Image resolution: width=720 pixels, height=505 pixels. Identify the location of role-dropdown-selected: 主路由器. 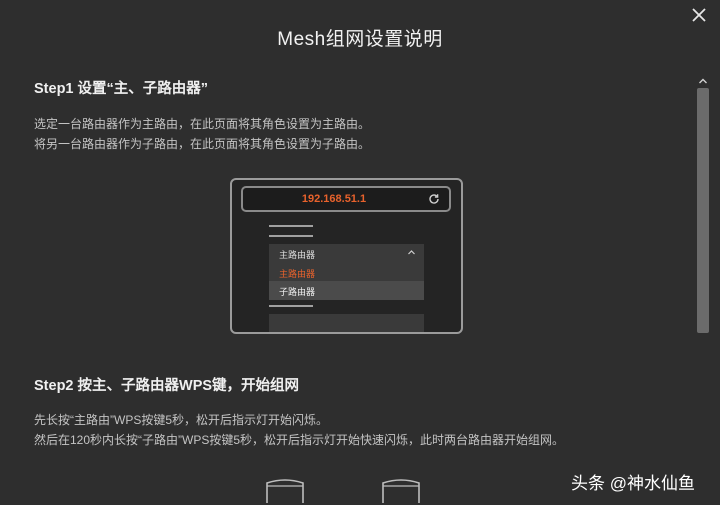
(297, 255).